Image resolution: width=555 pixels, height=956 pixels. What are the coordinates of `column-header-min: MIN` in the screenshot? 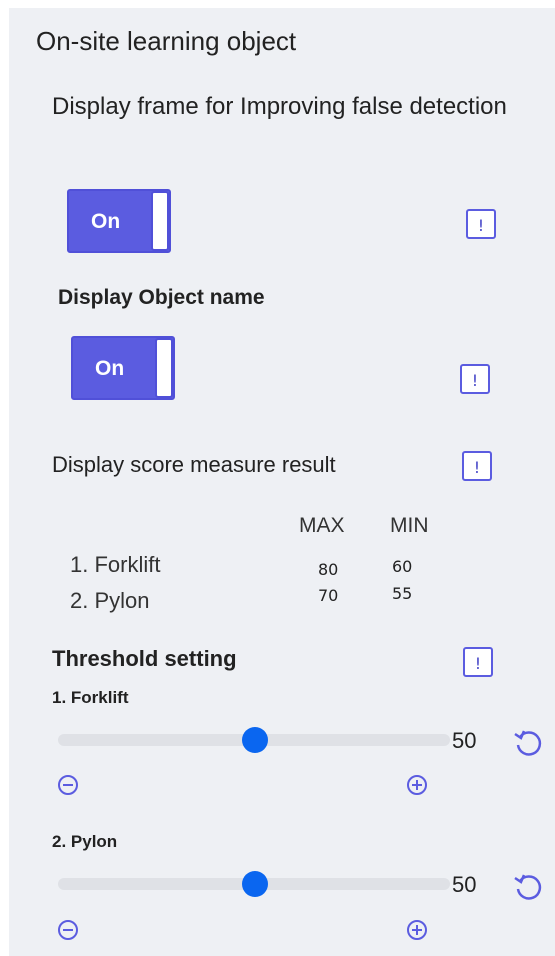 It's located at (409, 525).